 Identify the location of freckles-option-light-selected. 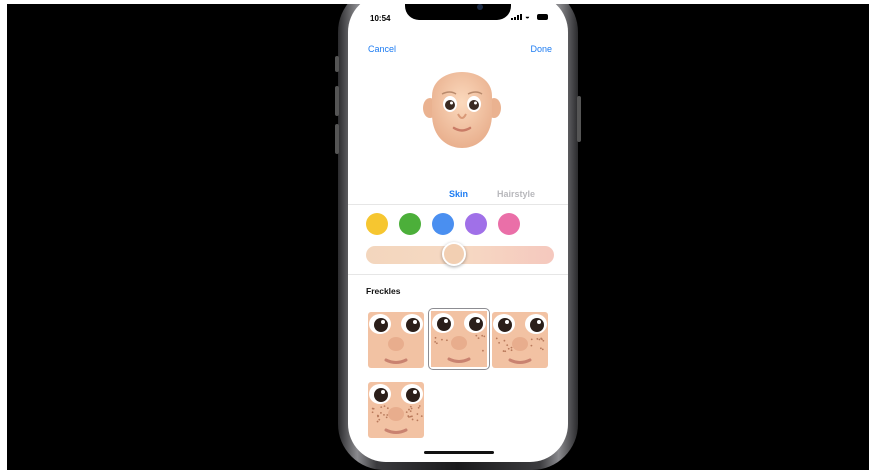
(459, 339).